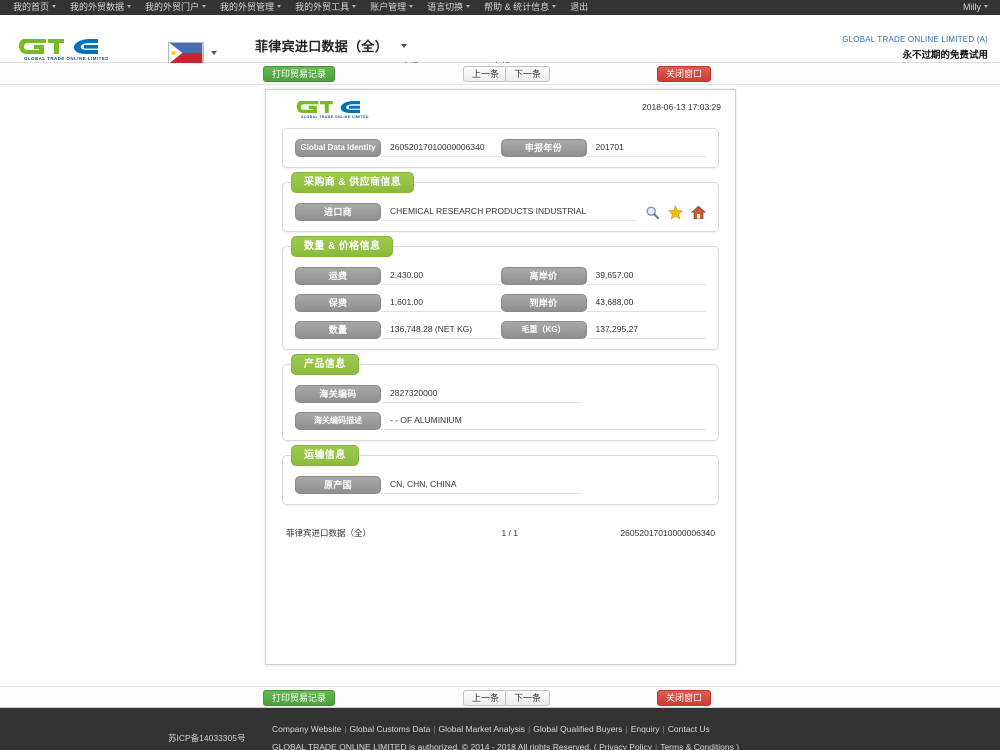 This screenshot has height=750, width=1000. Describe the element at coordinates (520, 7) in the screenshot. I see `nav-item-help-statistics: 帮助 & 统计信息` at that location.